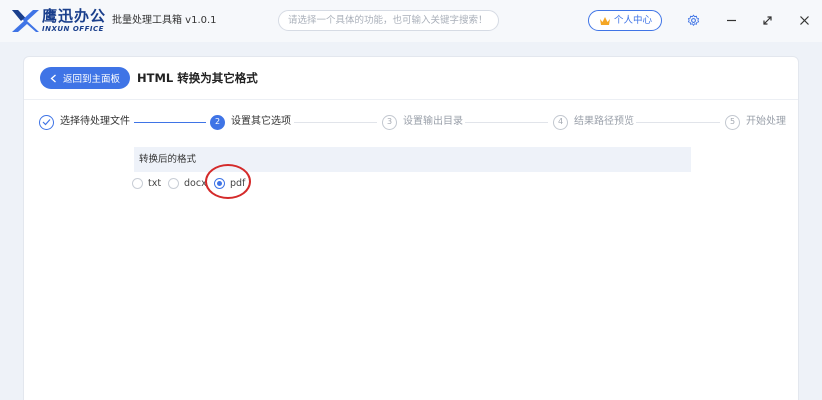 This screenshot has width=822, height=400. What do you see at coordinates (53, 78) in the screenshot?
I see `chevron-left-icon` at bounding box center [53, 78].